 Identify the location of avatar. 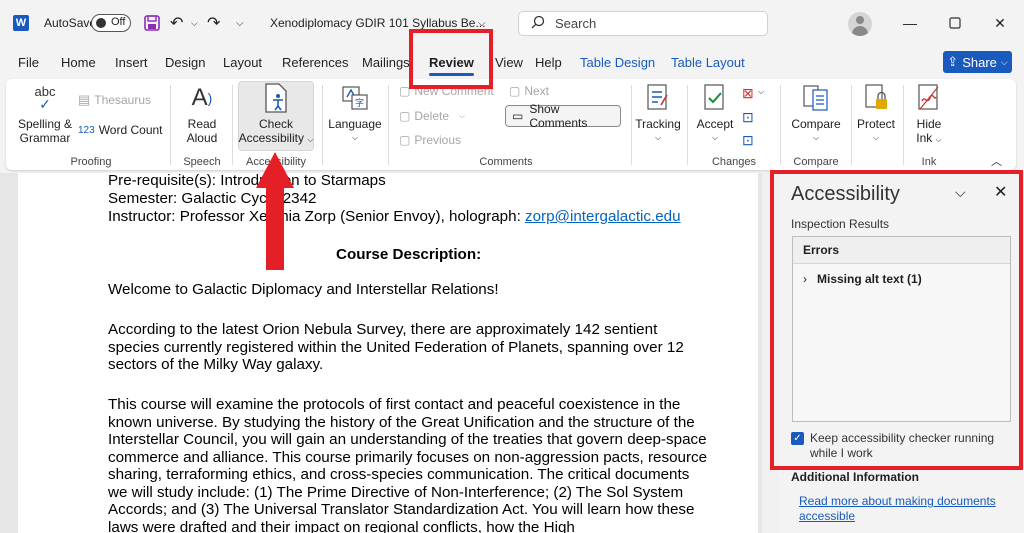
(860, 24).